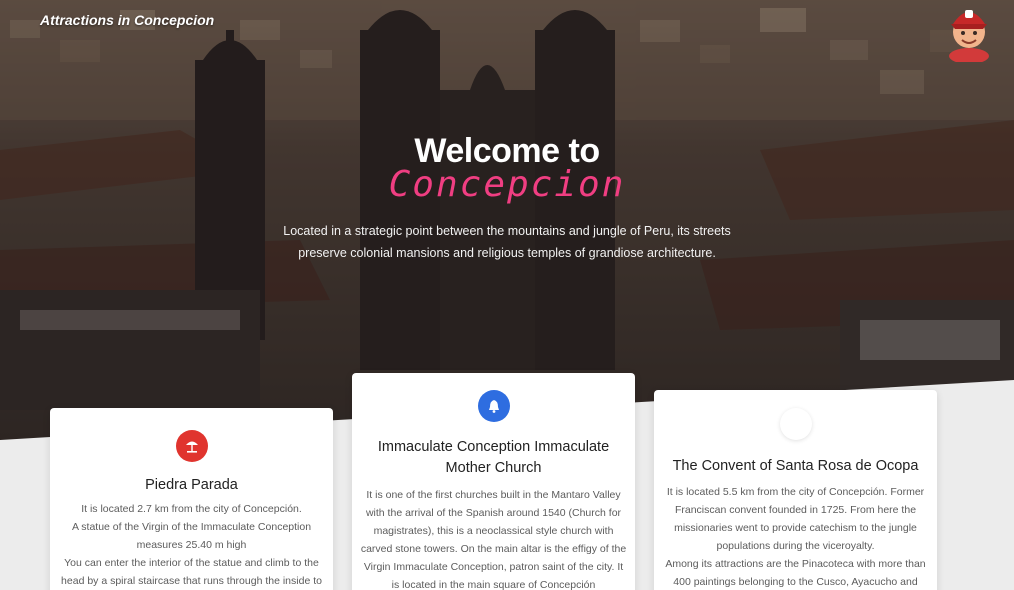  What do you see at coordinates (795, 466) in the screenshot?
I see `card-title: The Convent of Santa Rosa de Ocopa` at bounding box center [795, 466].